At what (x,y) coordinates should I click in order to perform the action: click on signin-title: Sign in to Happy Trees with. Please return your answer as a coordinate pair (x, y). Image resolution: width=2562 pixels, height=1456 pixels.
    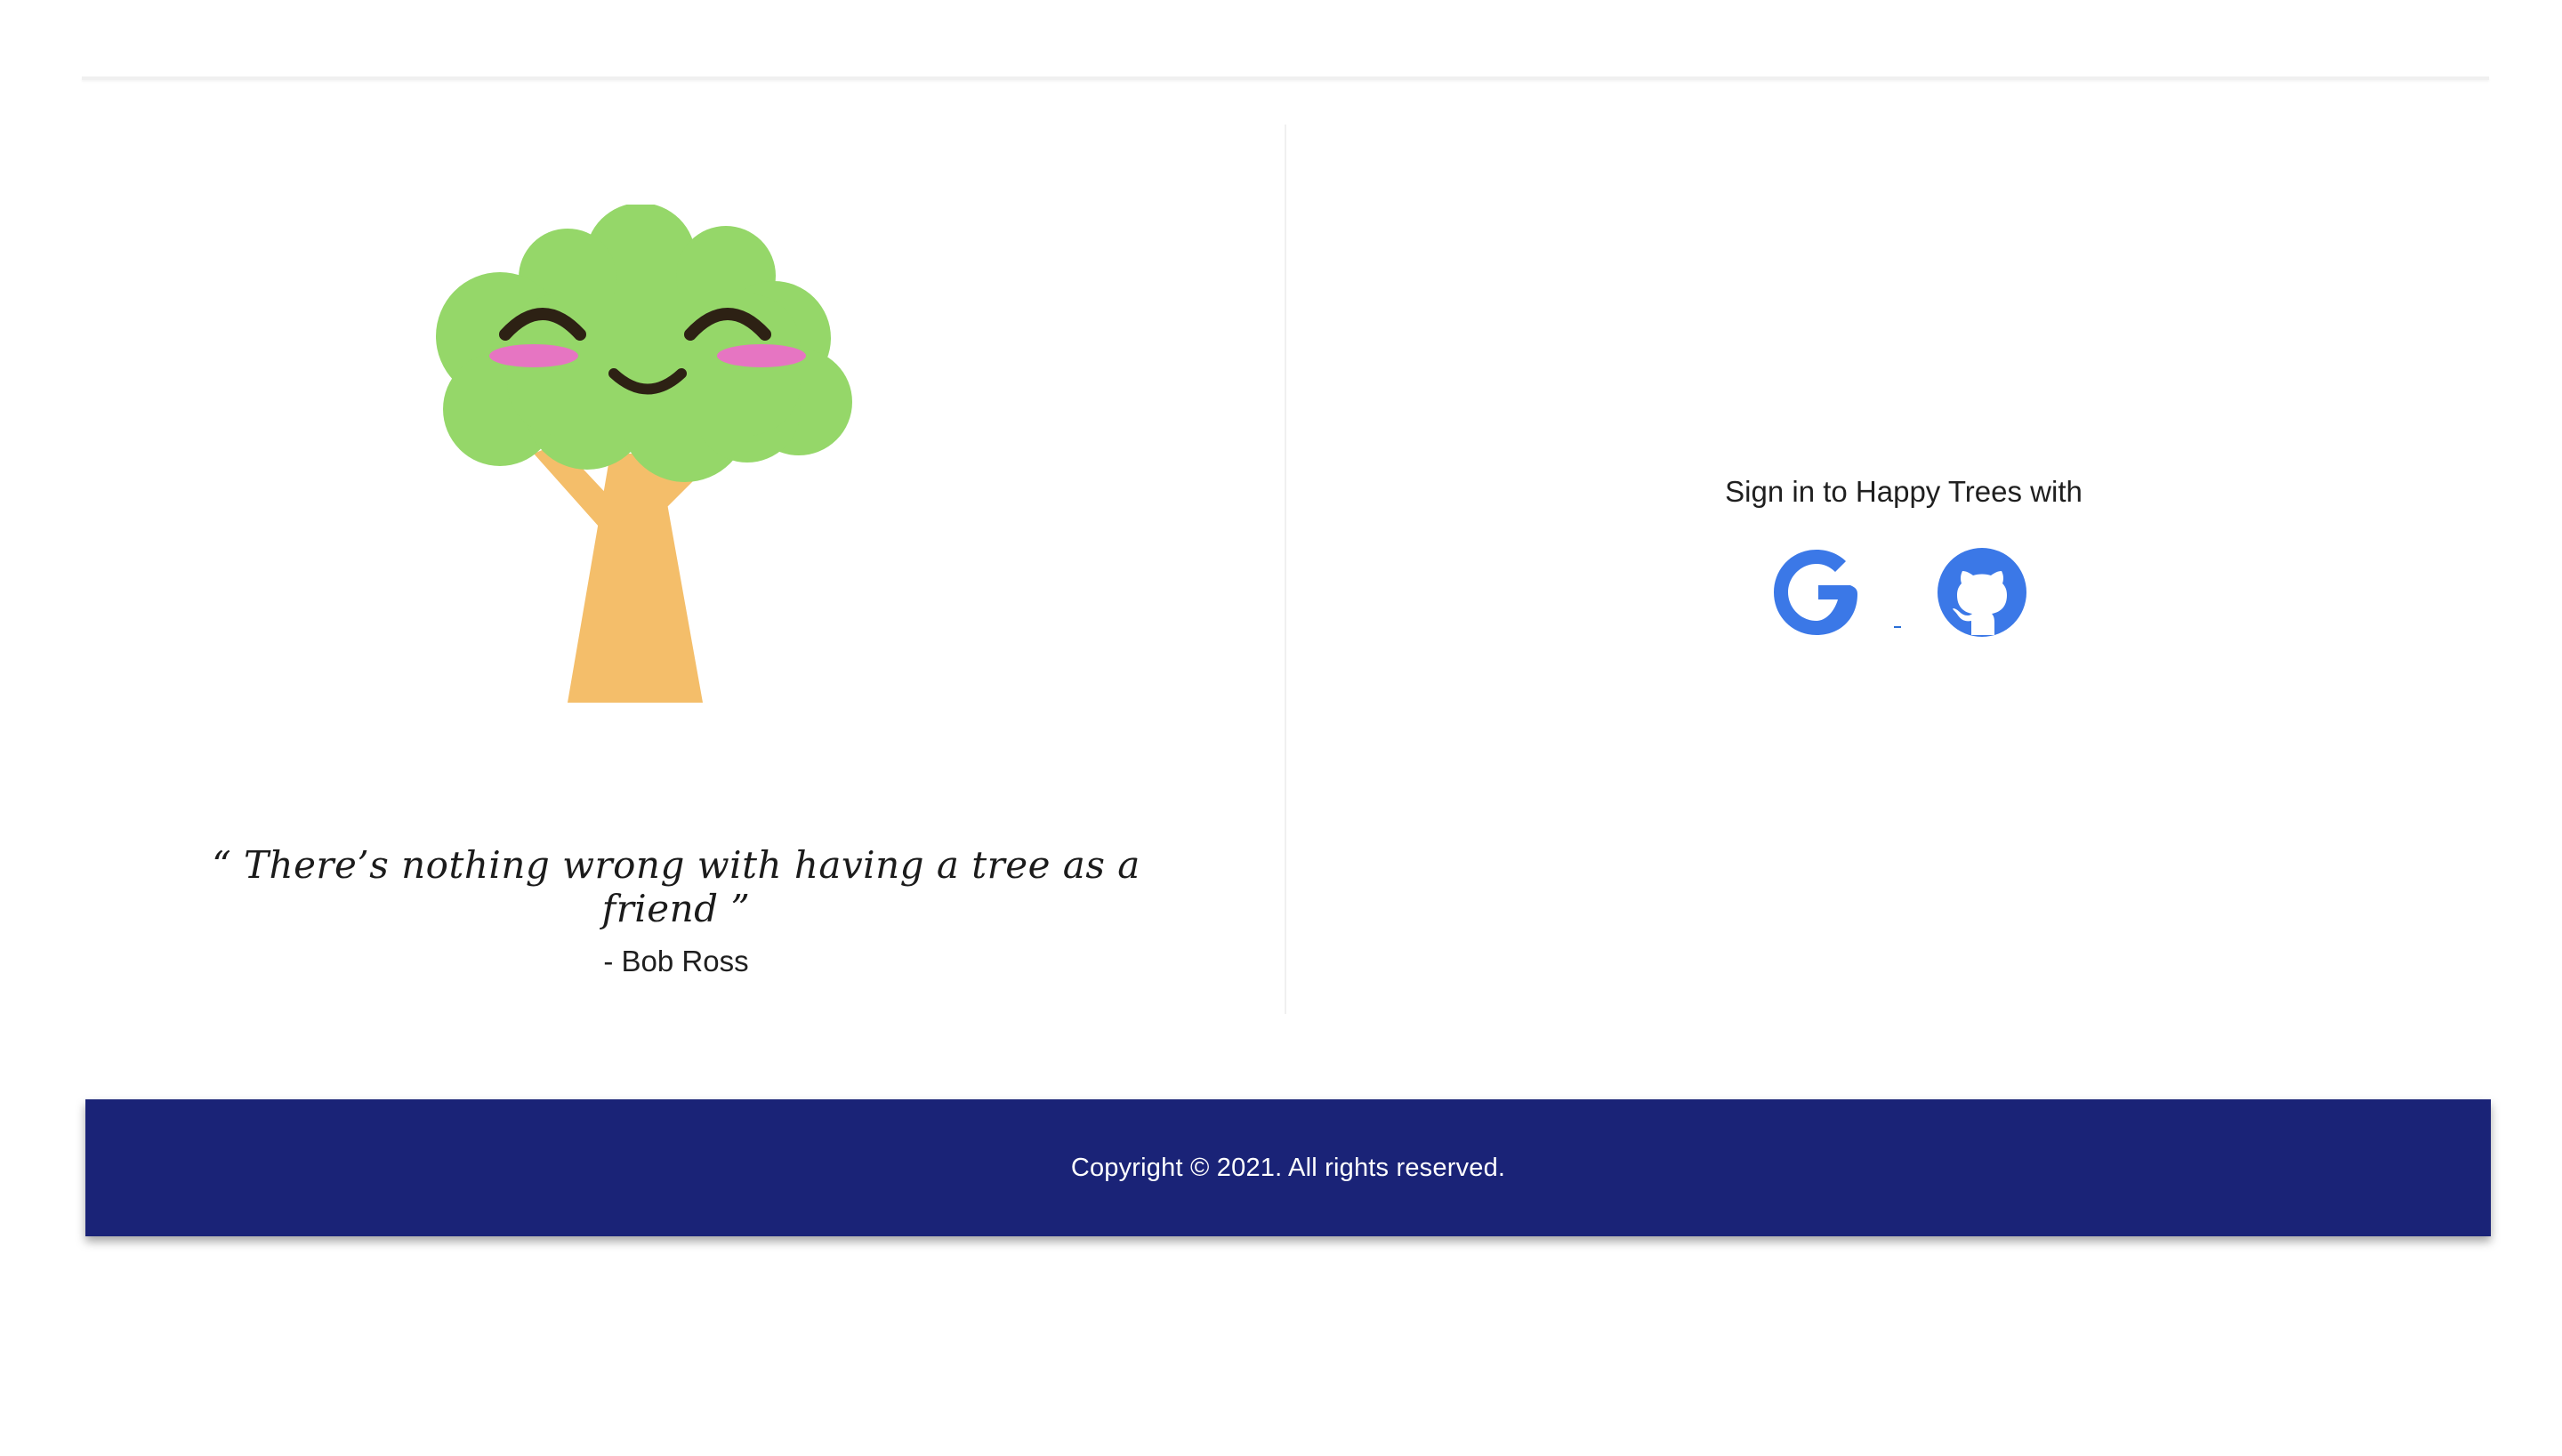
    Looking at the image, I should click on (1904, 491).